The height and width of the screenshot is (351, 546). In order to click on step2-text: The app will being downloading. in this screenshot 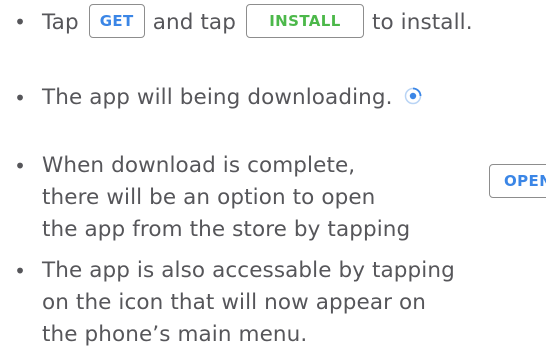, I will do `click(217, 97)`.